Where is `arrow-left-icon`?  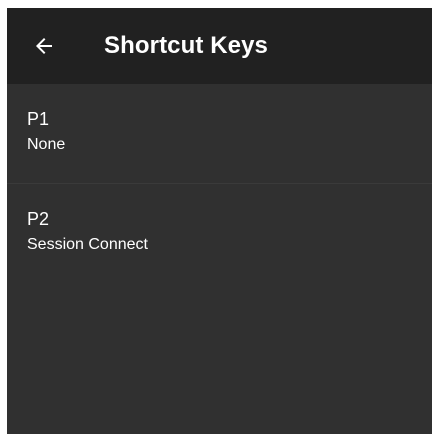 arrow-left-icon is located at coordinates (44, 46).